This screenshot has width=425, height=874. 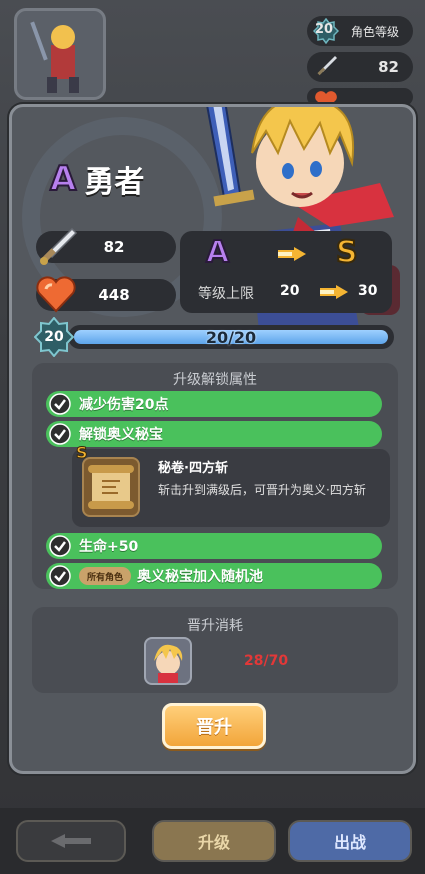 What do you see at coordinates (266, 661) in the screenshot?
I see `cost-count: 28/70` at bounding box center [266, 661].